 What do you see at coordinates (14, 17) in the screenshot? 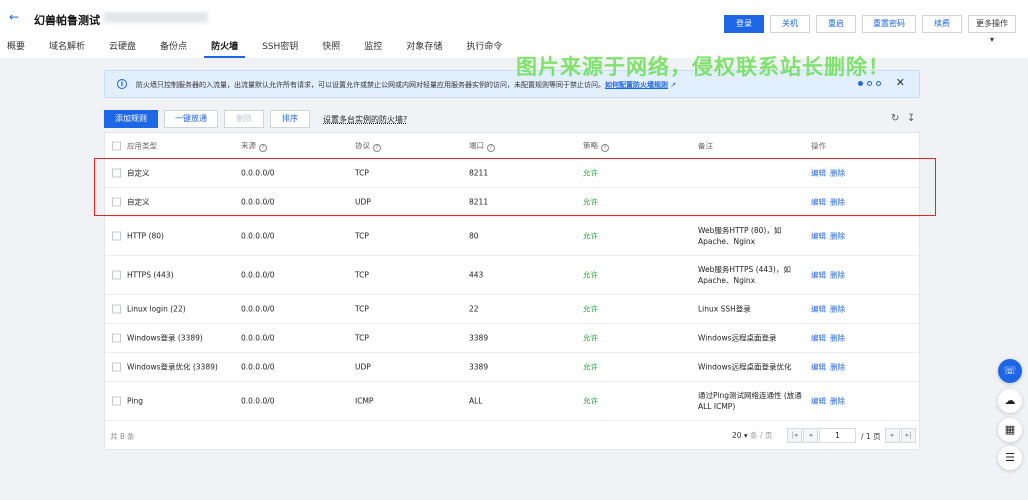
I see `arrow-left-icon: ←` at bounding box center [14, 17].